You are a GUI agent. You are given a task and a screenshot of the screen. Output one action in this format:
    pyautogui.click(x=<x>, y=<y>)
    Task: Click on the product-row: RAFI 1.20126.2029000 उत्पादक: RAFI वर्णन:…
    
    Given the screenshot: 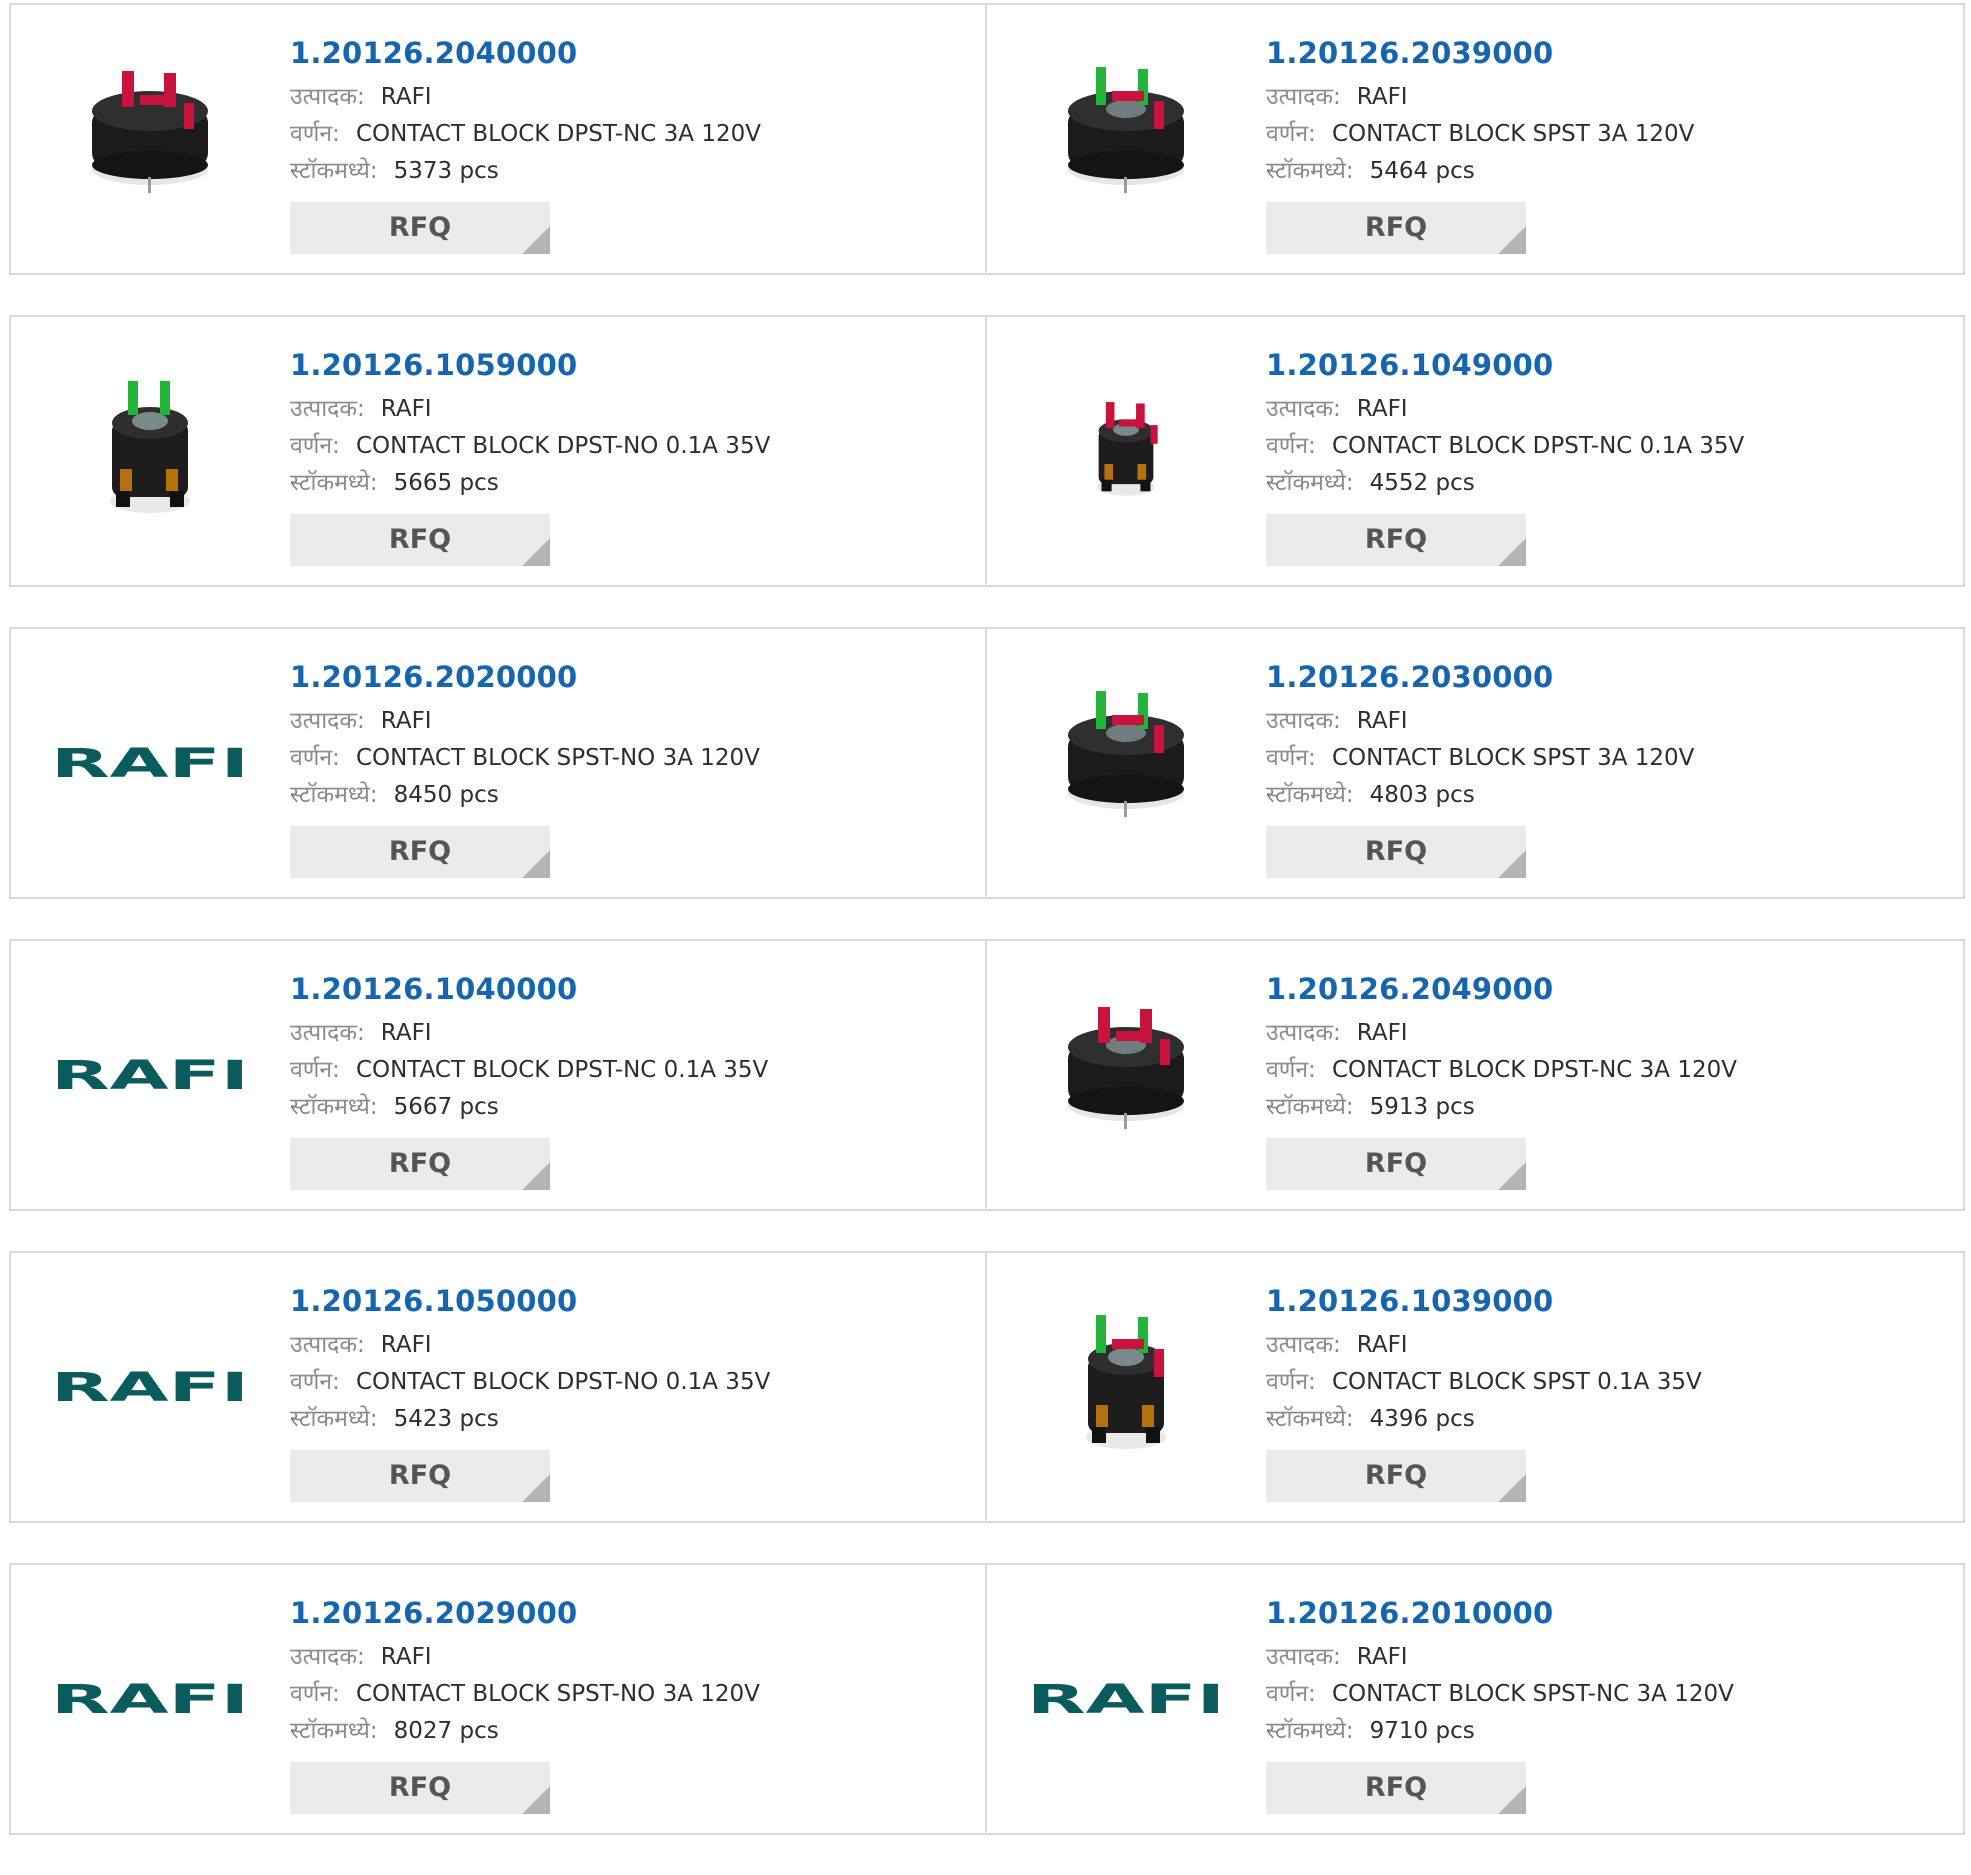 What is the action you would take?
    pyautogui.click(x=987, y=1699)
    